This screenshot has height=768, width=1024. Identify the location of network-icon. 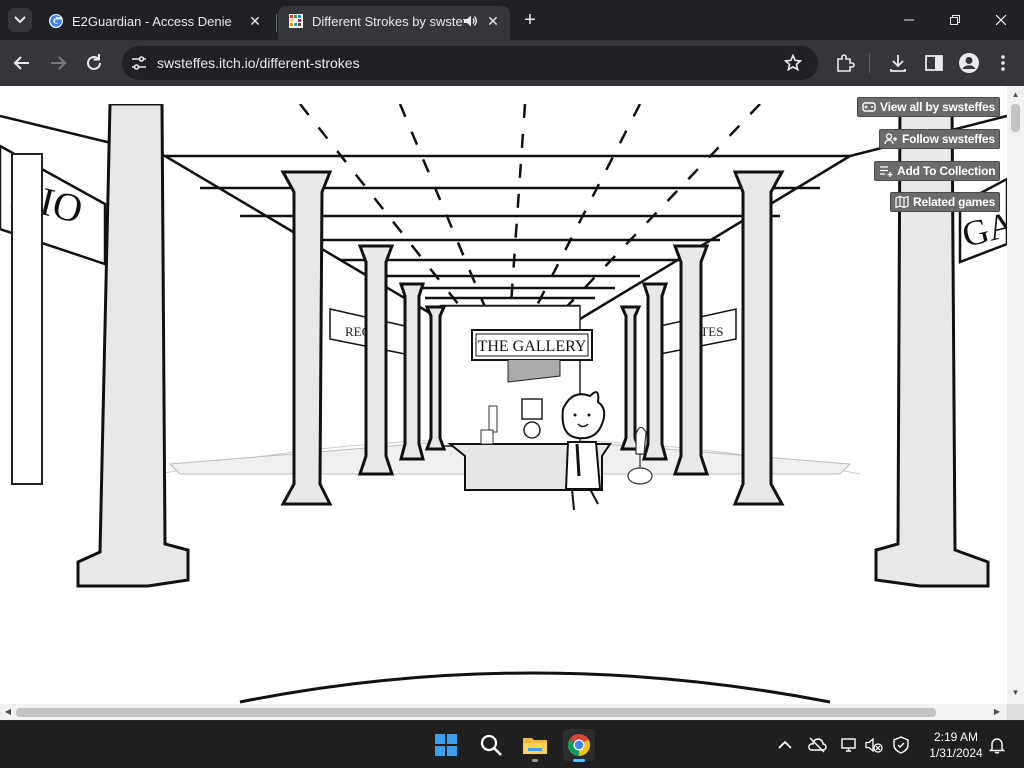
(849, 745).